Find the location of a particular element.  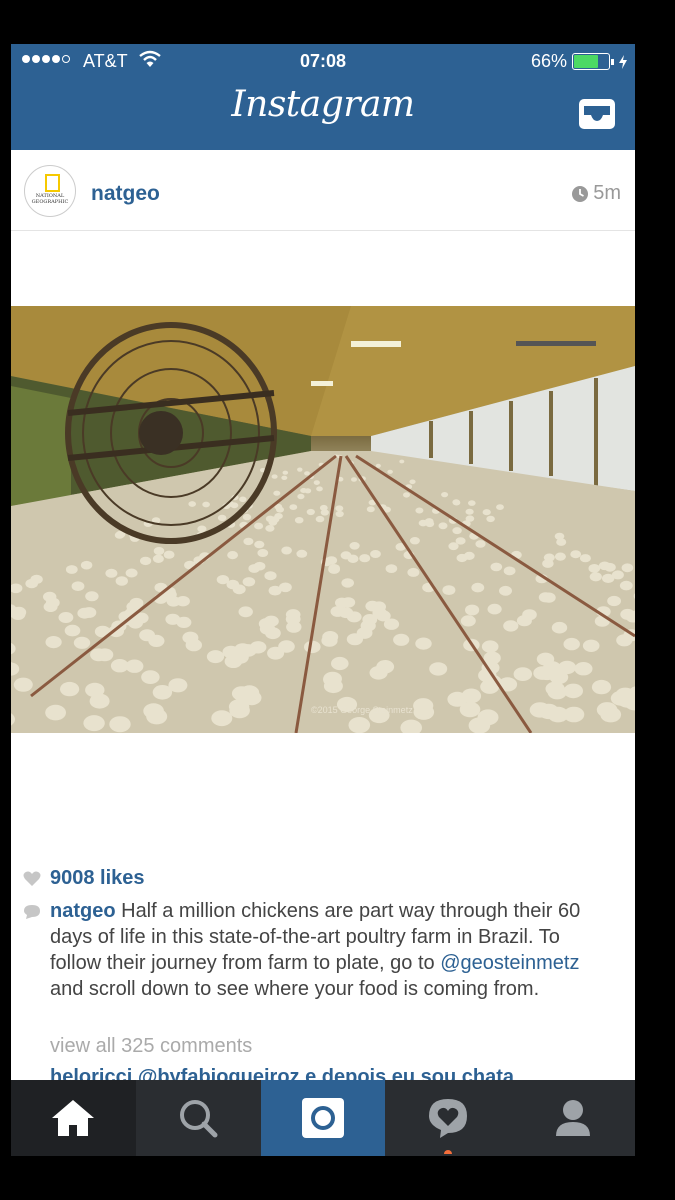

battery-indicator: 66% is located at coordinates (579, 61).